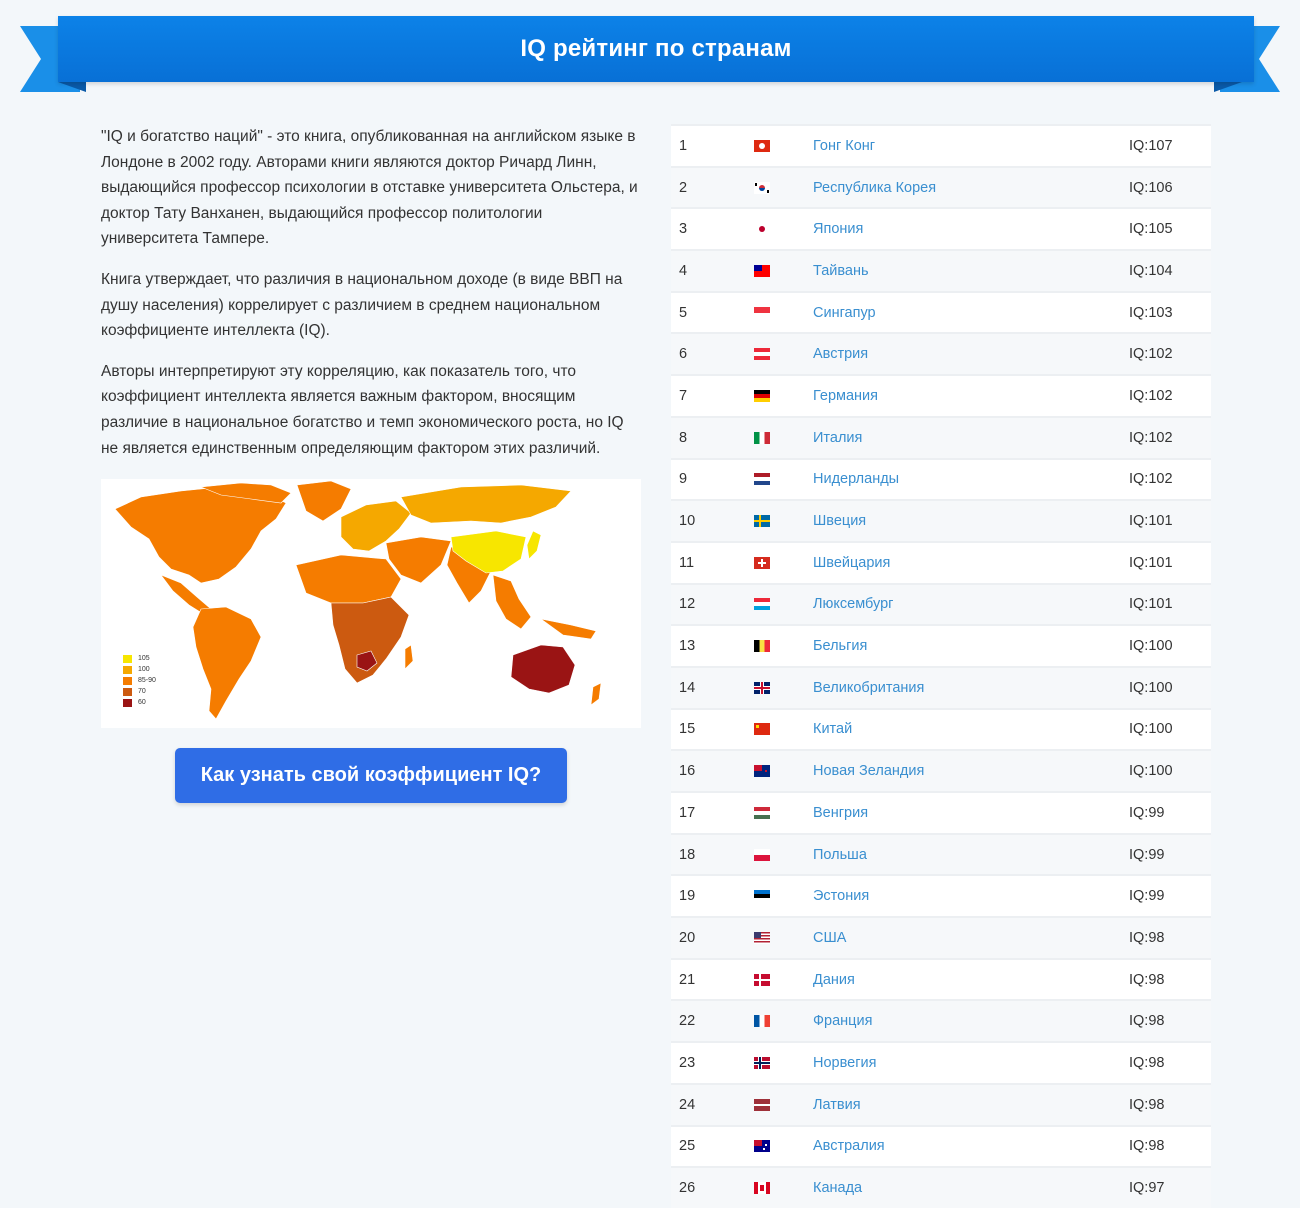  I want to click on rank-cell: 26, so click(687, 1188).